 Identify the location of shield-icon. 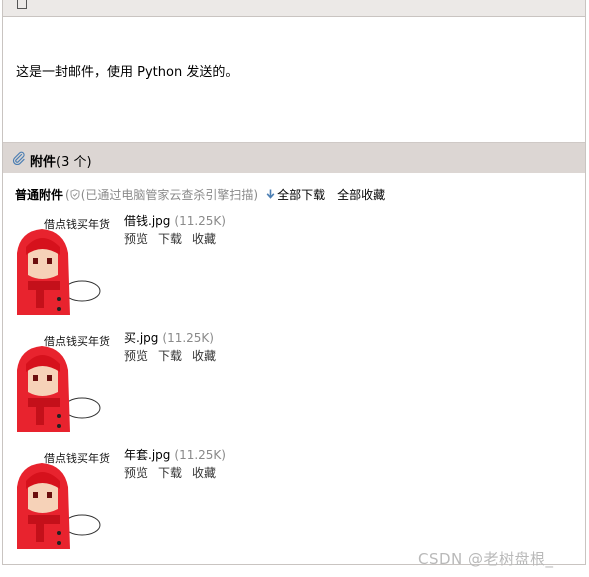
(75, 194).